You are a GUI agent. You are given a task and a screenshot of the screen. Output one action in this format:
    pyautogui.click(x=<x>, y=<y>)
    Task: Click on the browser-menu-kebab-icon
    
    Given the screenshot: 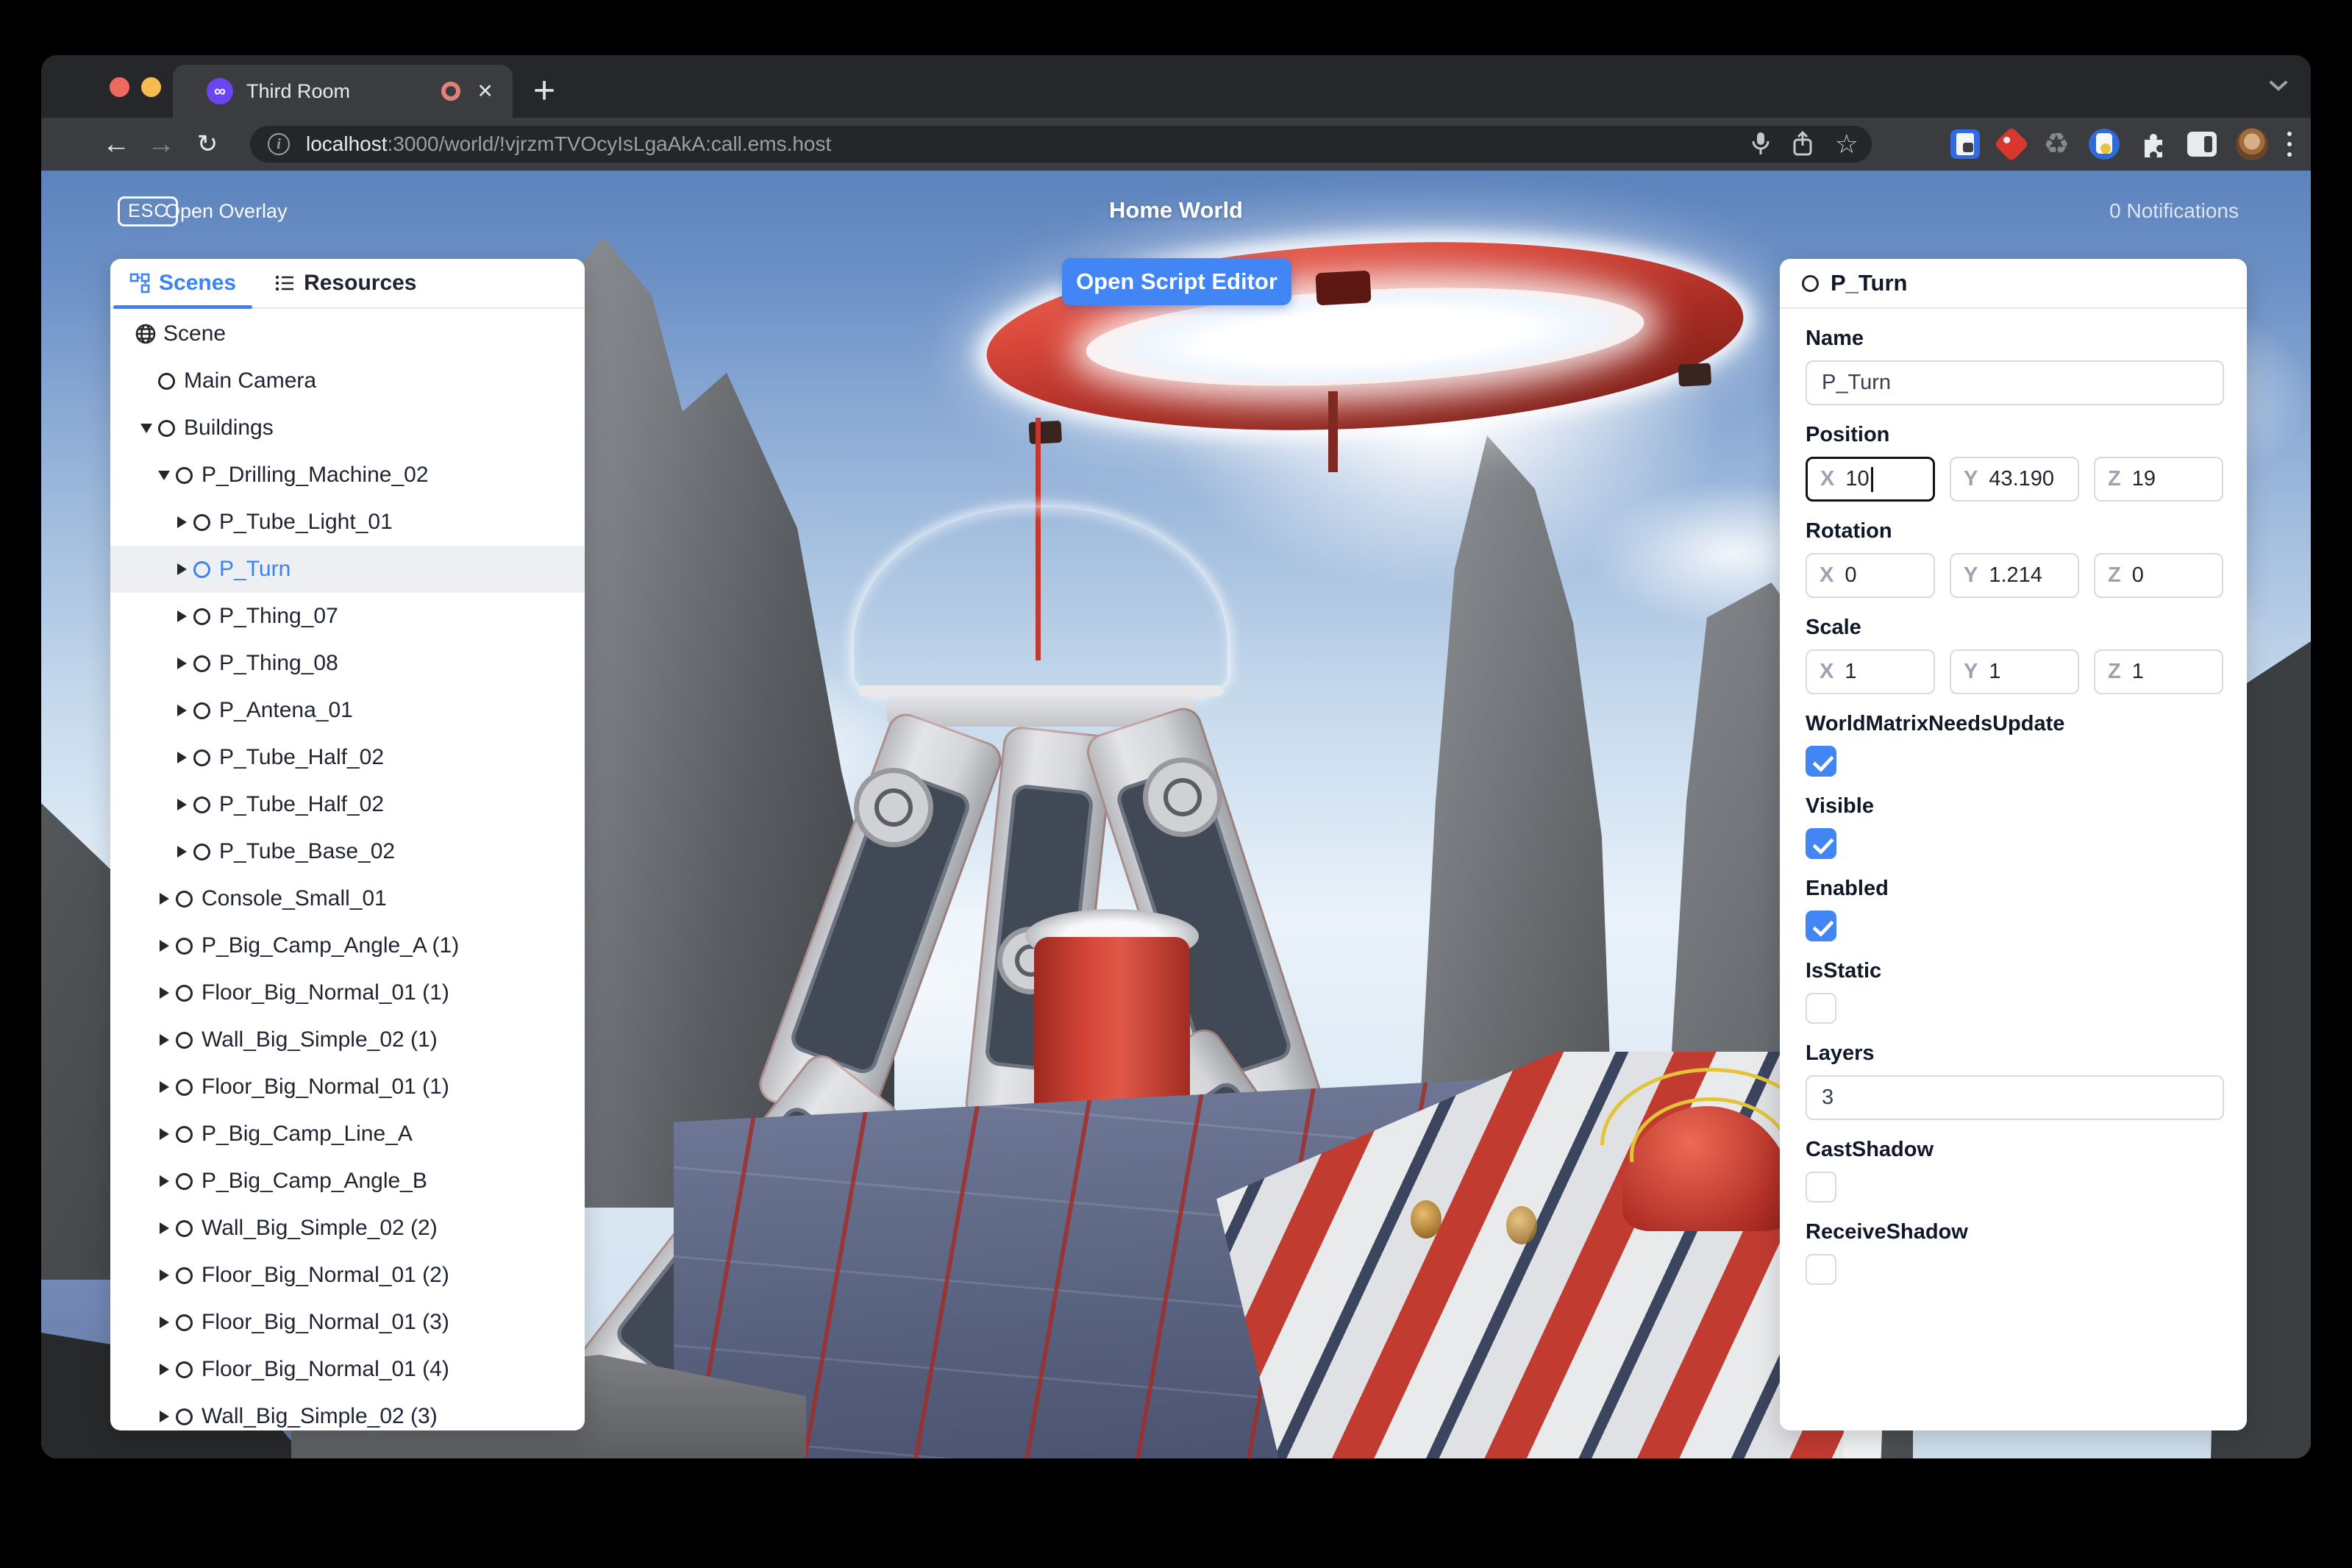 What is the action you would take?
    pyautogui.click(x=2289, y=144)
    